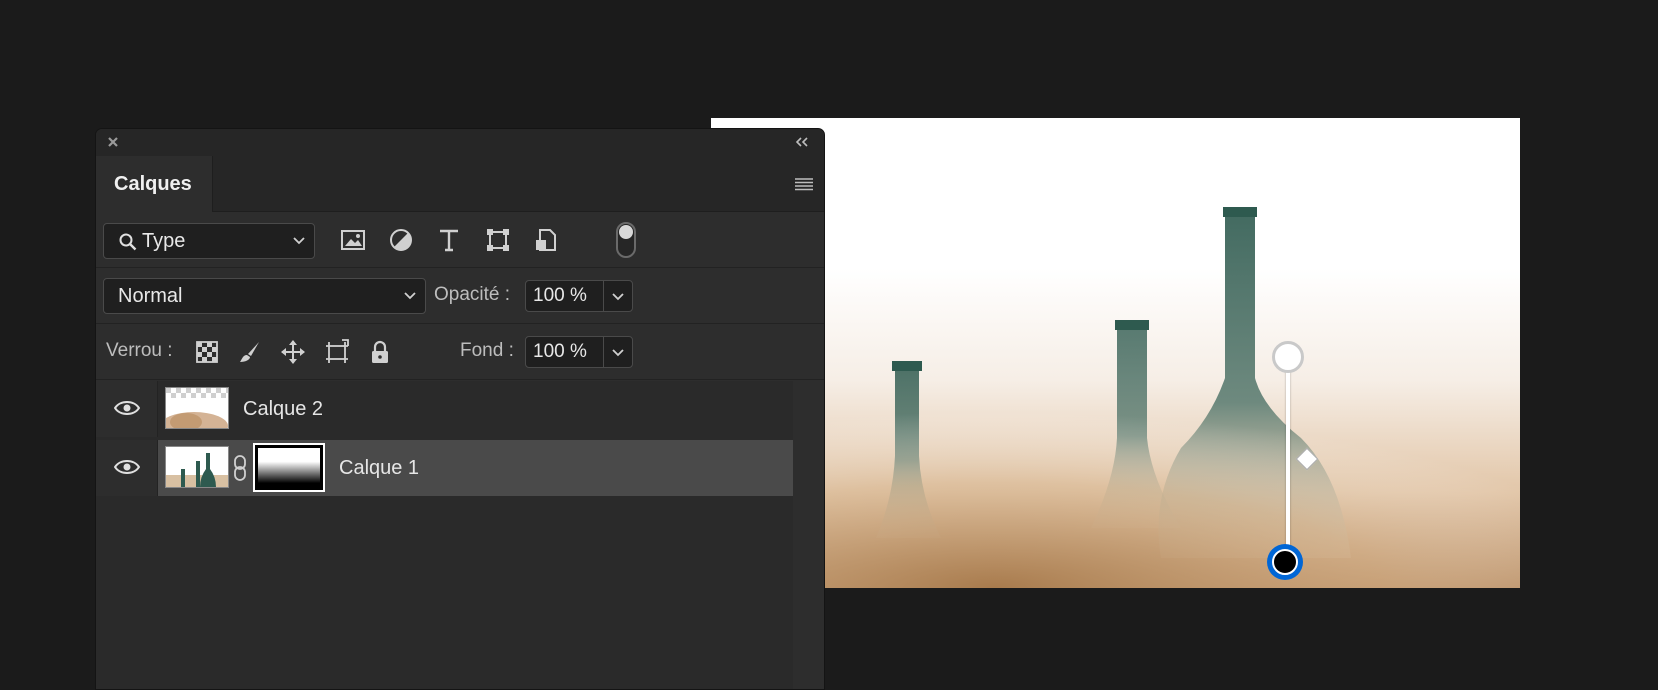 This screenshot has width=1658, height=690. Describe the element at coordinates (460, 184) in the screenshot. I see `panel-tab-bar: Calques` at that location.